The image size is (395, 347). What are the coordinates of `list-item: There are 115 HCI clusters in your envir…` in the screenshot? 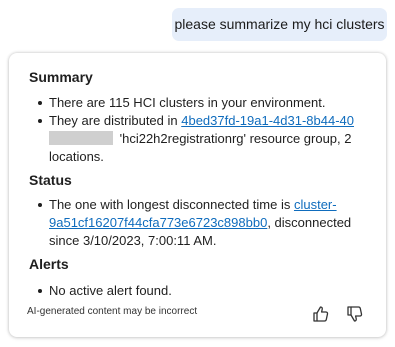 It's located at (203, 103).